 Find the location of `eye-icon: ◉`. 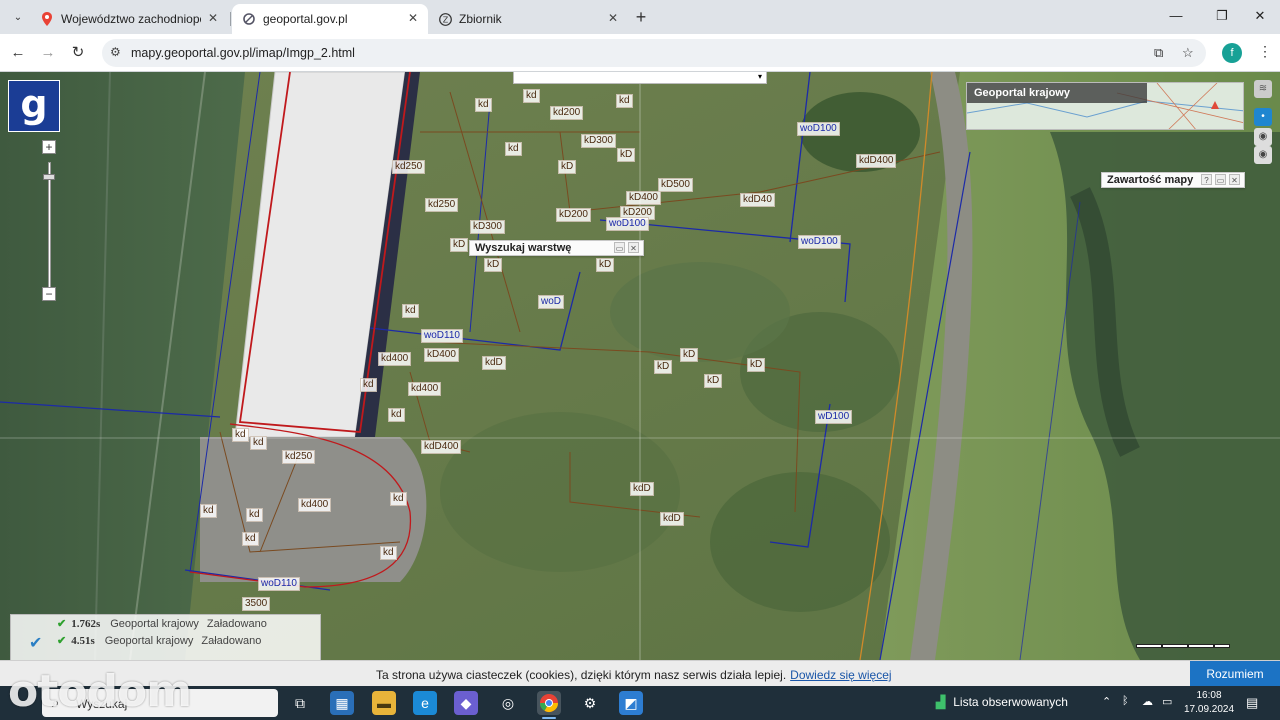

eye-icon: ◉ is located at coordinates (1263, 137).